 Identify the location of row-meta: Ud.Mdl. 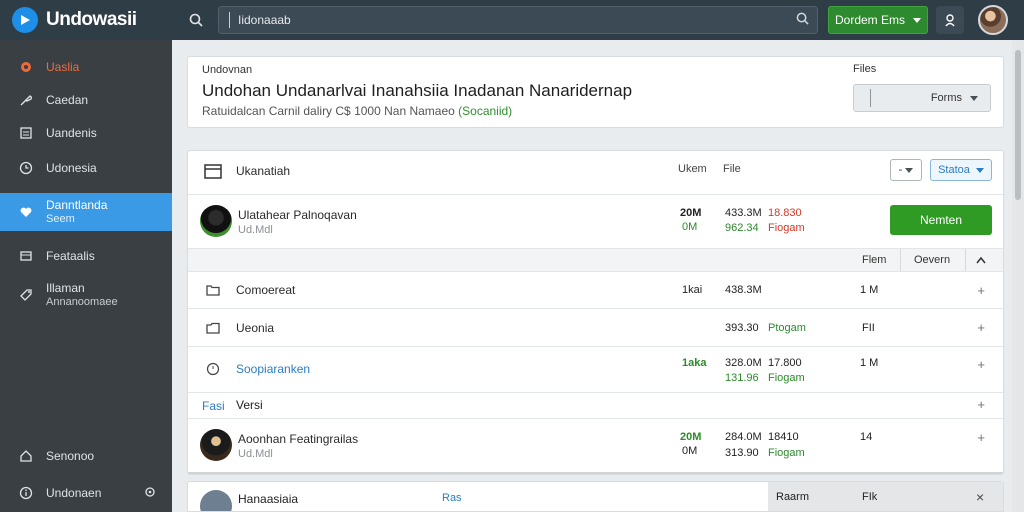
(255, 230).